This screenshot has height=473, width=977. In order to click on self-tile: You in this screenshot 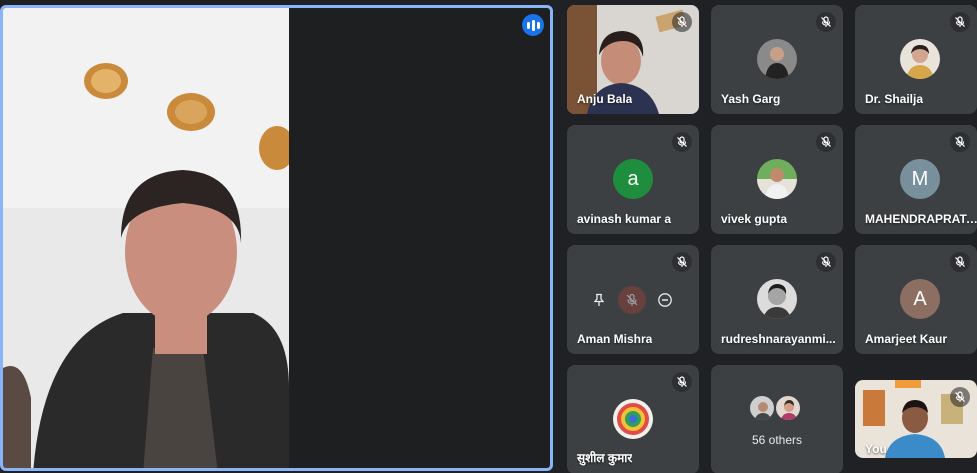, I will do `click(916, 419)`.